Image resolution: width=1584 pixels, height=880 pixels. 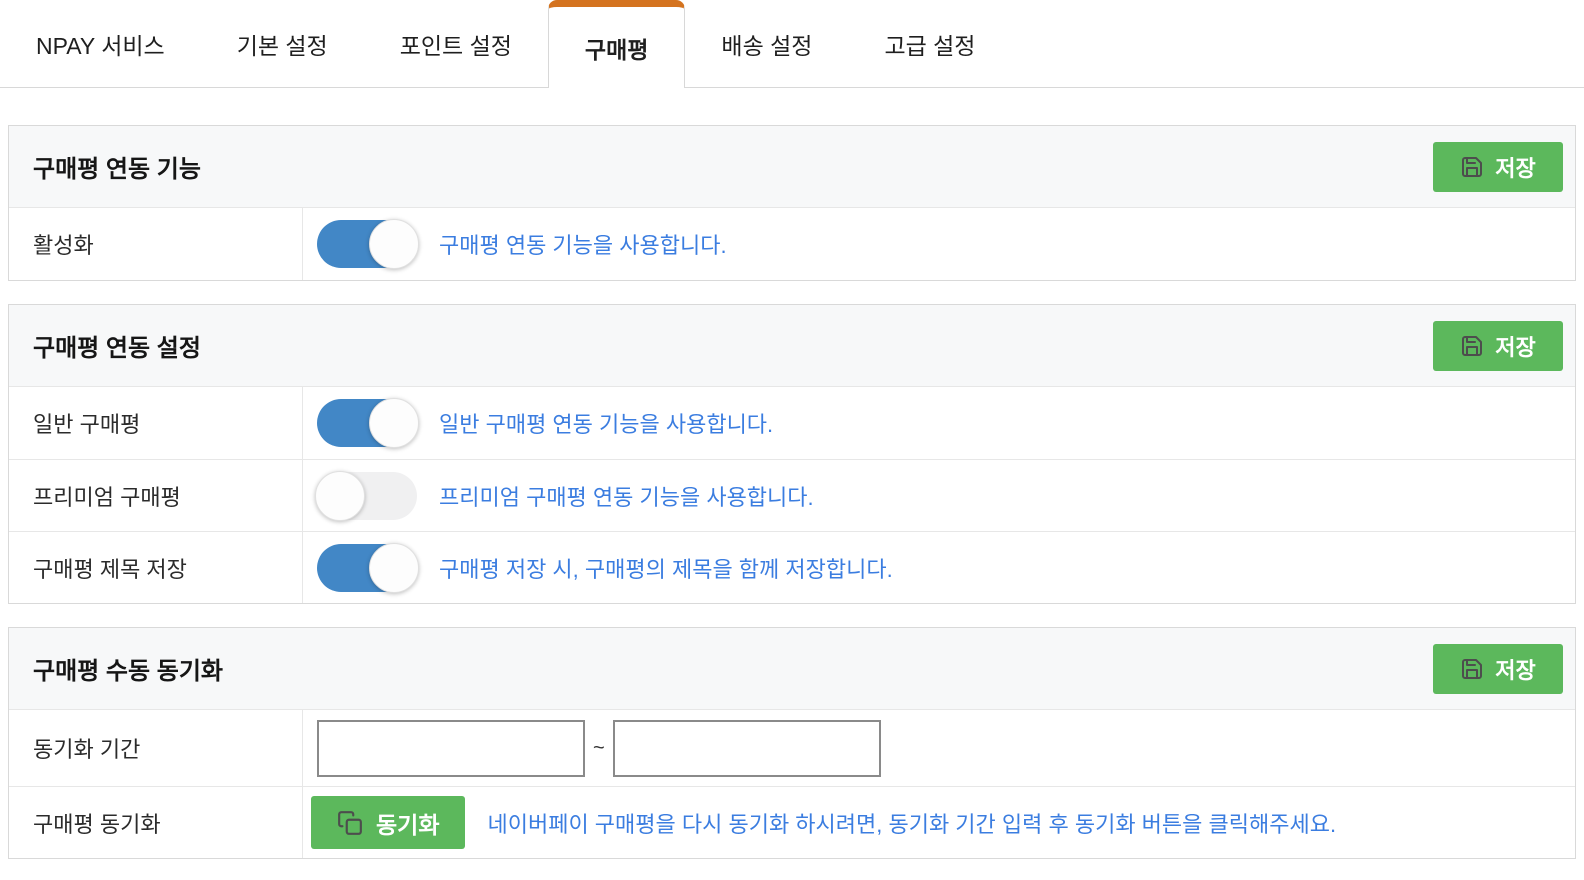 I want to click on settings-tab-bar: NPAY 서비스 기본 설정 포인트 설정 구매평 배송 설정 고급 설정, so click(x=792, y=44).